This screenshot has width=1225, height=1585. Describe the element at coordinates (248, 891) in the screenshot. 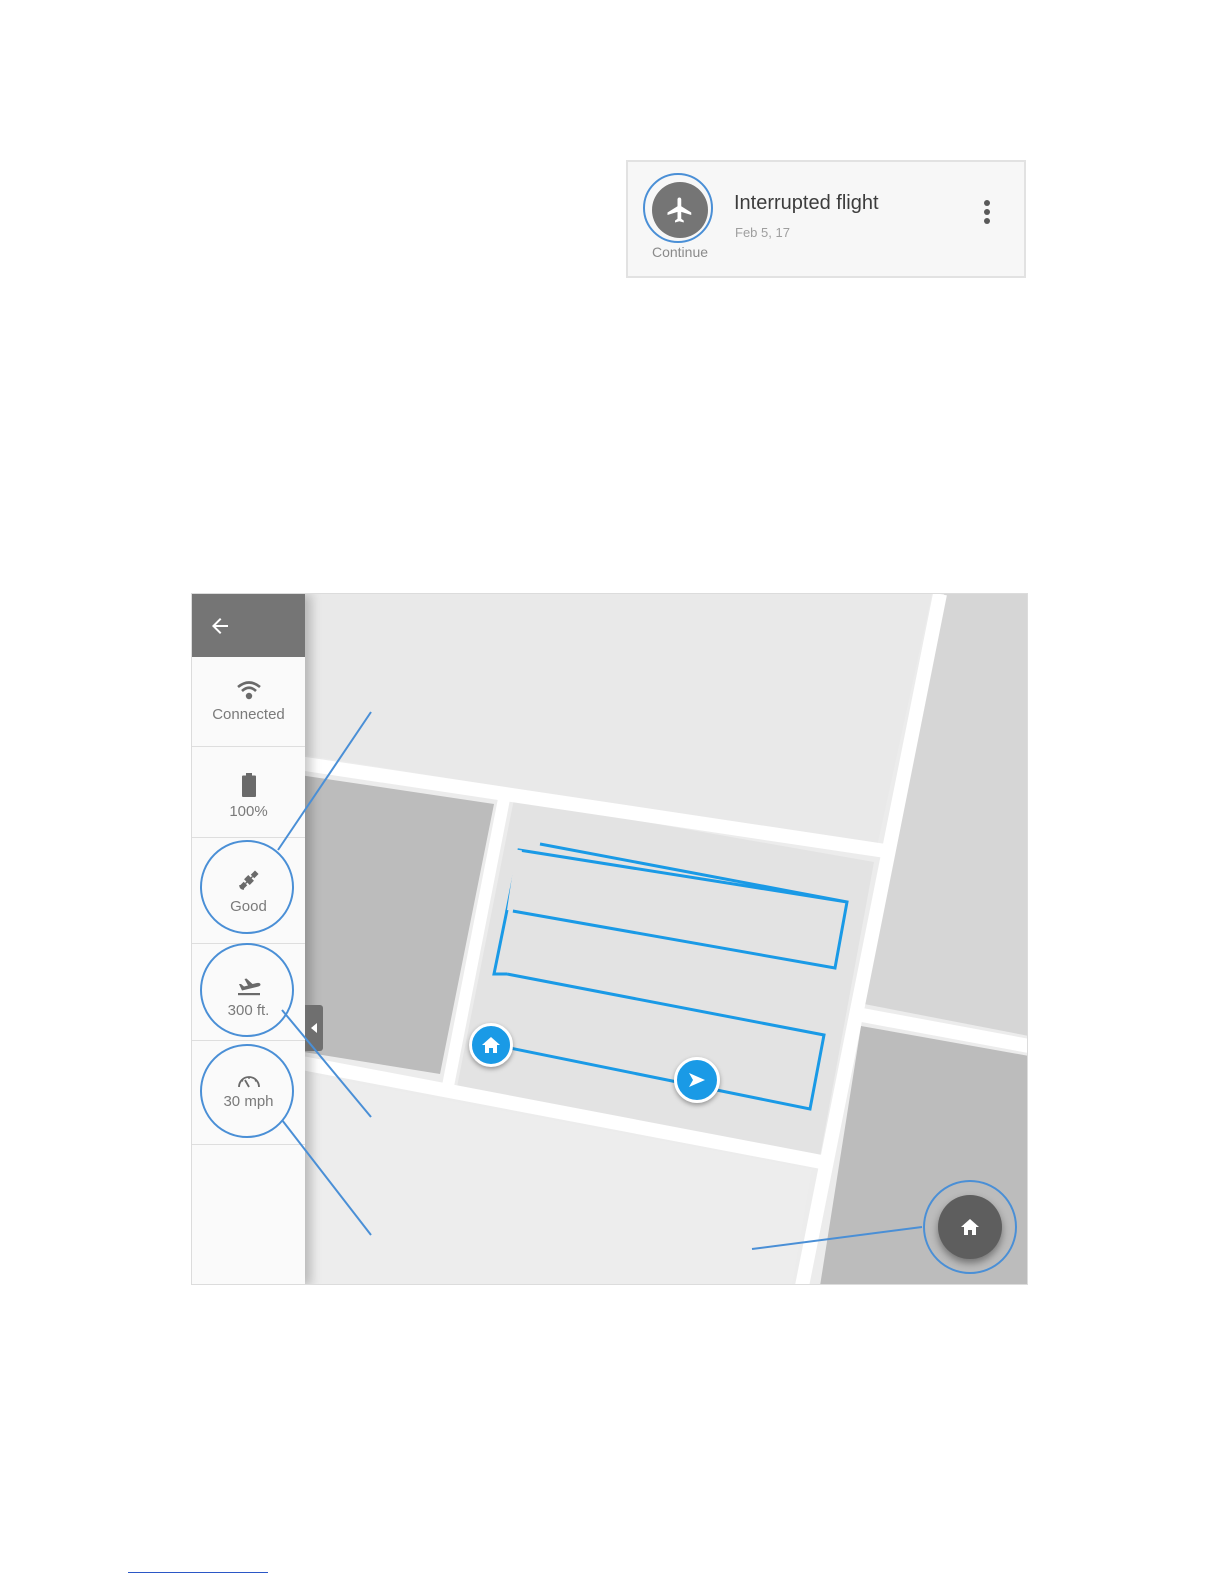

I see `gps-status: Good` at that location.